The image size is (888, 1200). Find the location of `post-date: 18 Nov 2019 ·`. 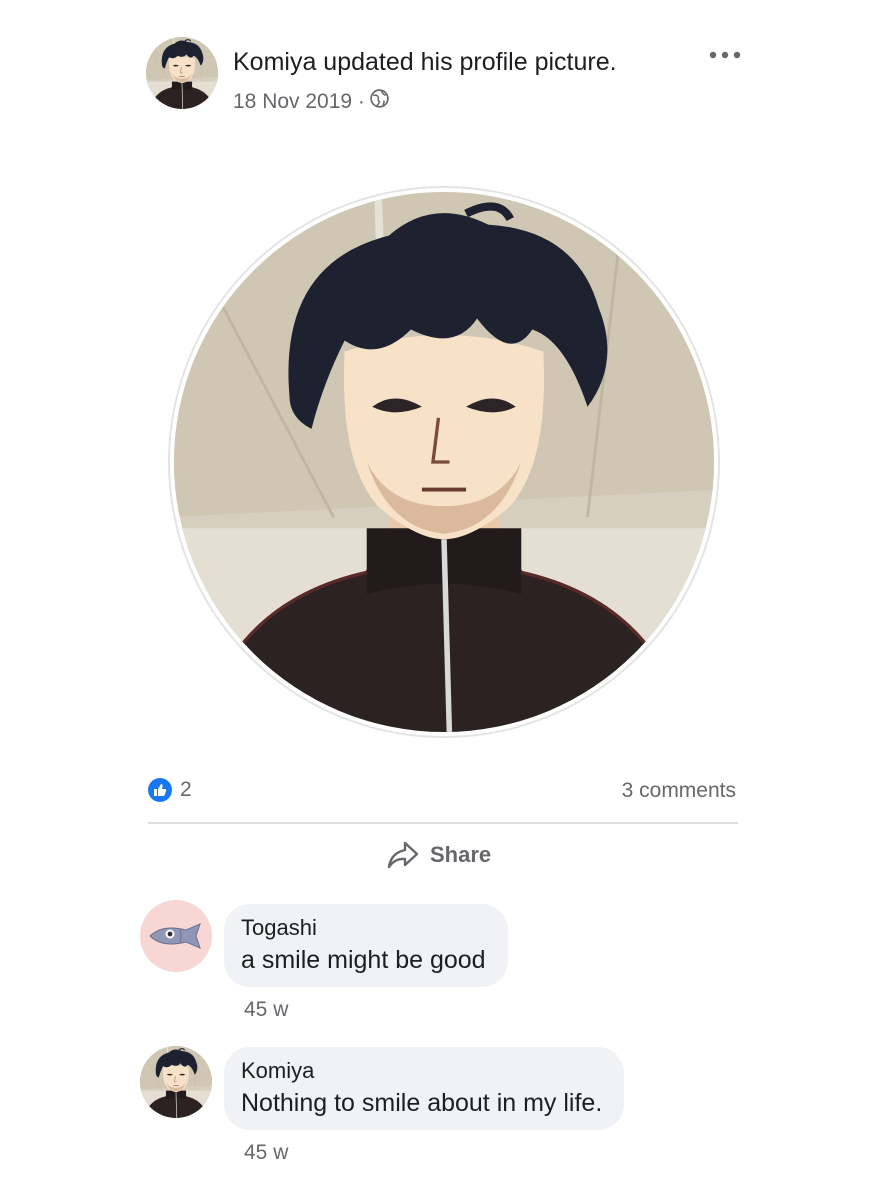

post-date: 18 Nov 2019 · is located at coordinates (299, 102).